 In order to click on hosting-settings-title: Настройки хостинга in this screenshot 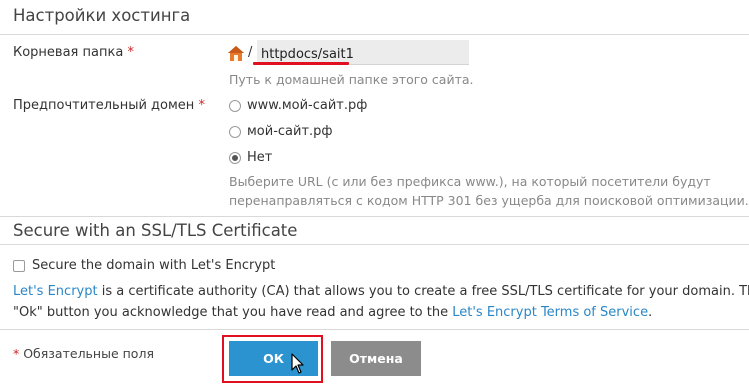, I will do `click(102, 15)`.